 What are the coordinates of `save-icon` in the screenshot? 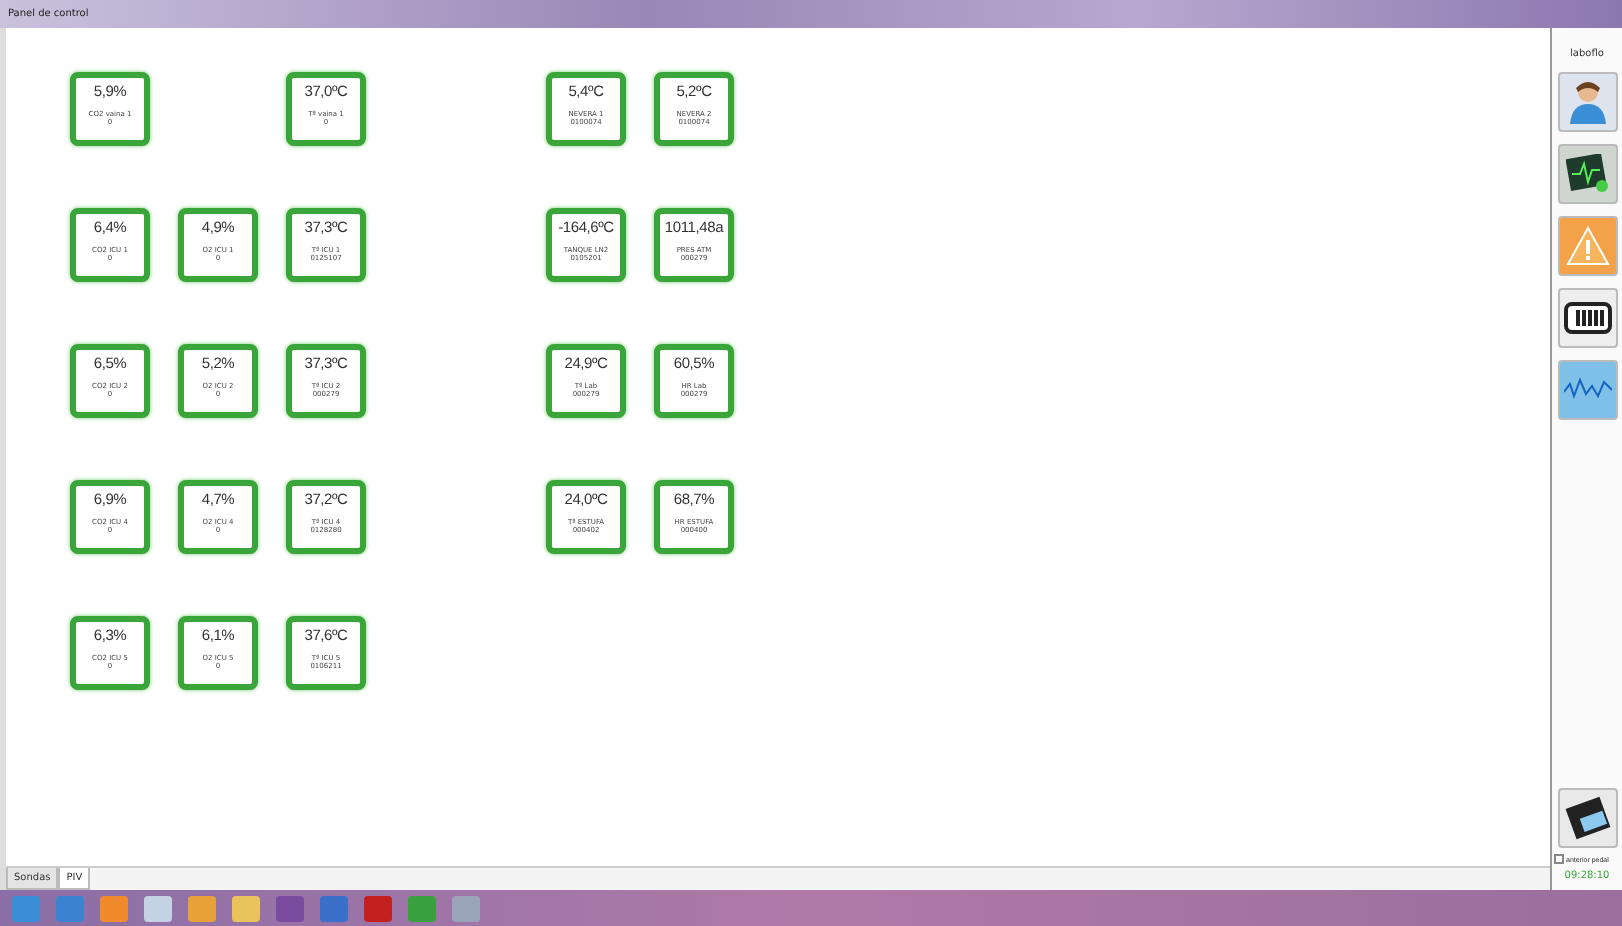 It's located at (1587, 818).